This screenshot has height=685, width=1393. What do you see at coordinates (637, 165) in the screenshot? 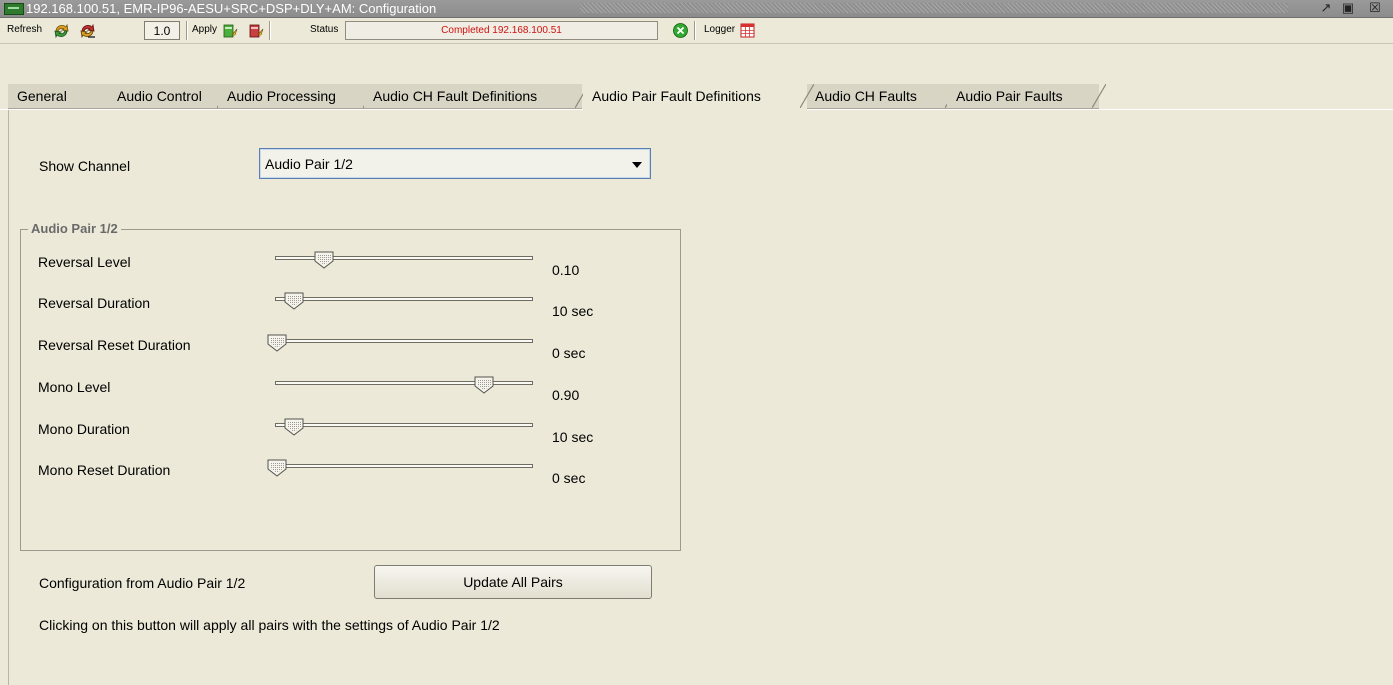
I see `chevron-down-icon` at bounding box center [637, 165].